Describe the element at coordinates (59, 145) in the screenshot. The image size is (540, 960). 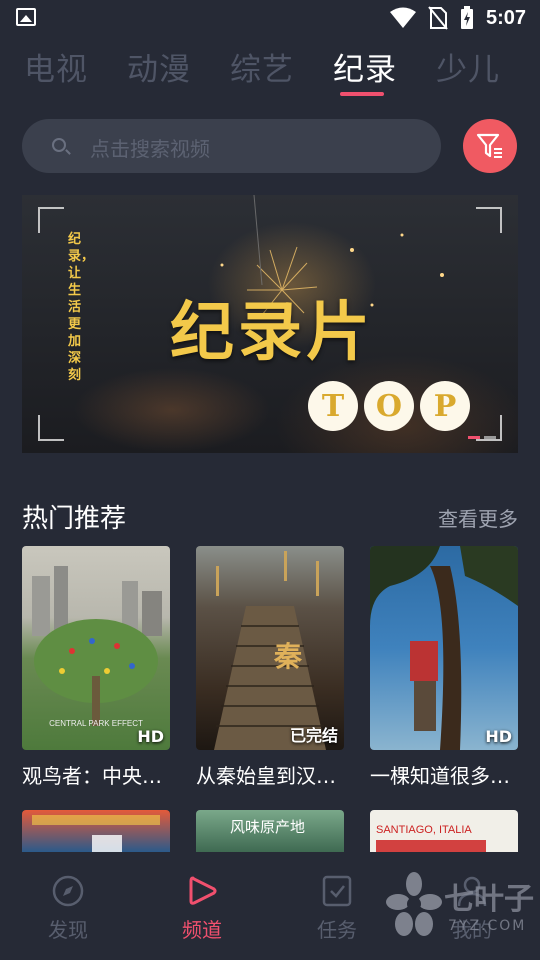
I see `search-icon` at that location.